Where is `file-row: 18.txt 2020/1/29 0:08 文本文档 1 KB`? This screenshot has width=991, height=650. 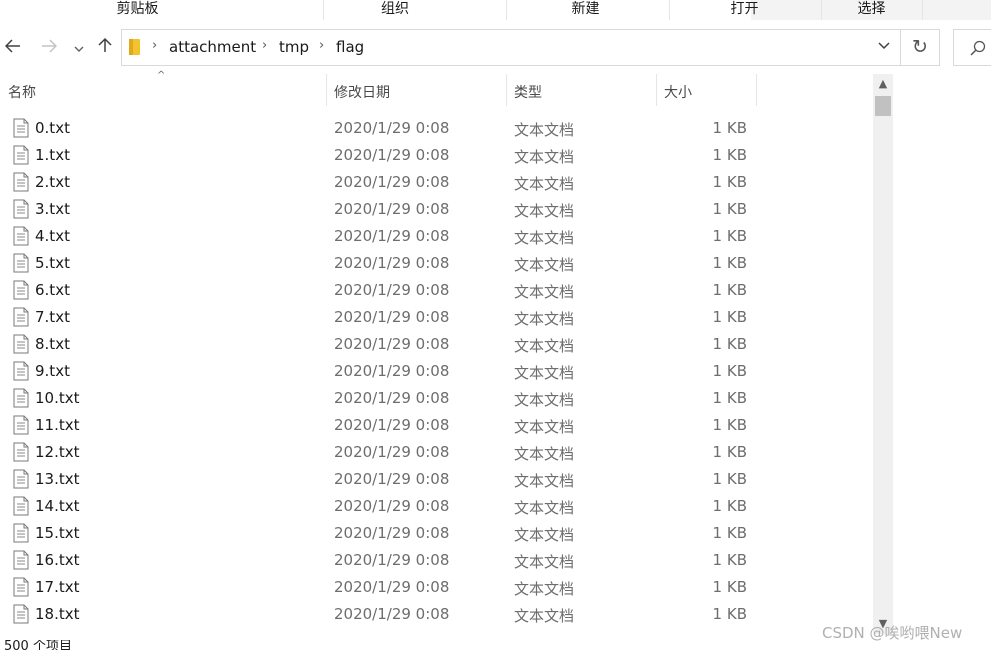 file-row: 18.txt 2020/1/29 0:08 文本文档 1 KB is located at coordinates (435, 614).